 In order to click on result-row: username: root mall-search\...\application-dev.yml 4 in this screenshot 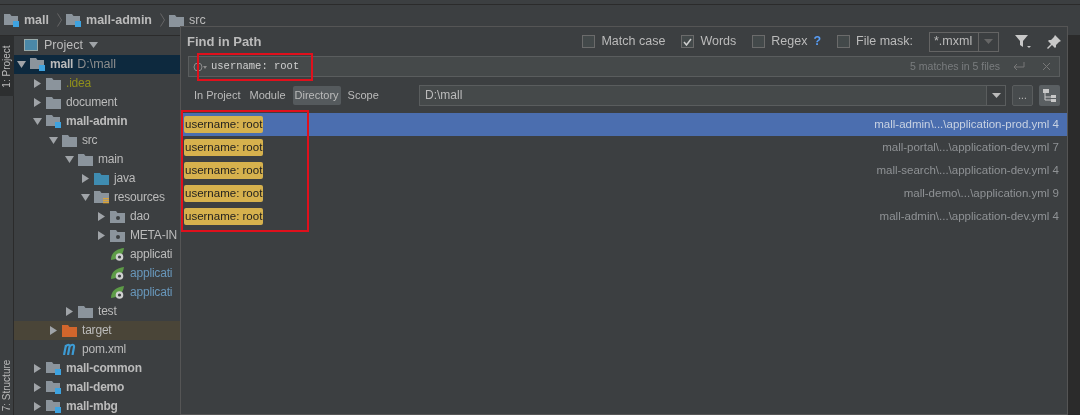, I will do `click(624, 170)`.